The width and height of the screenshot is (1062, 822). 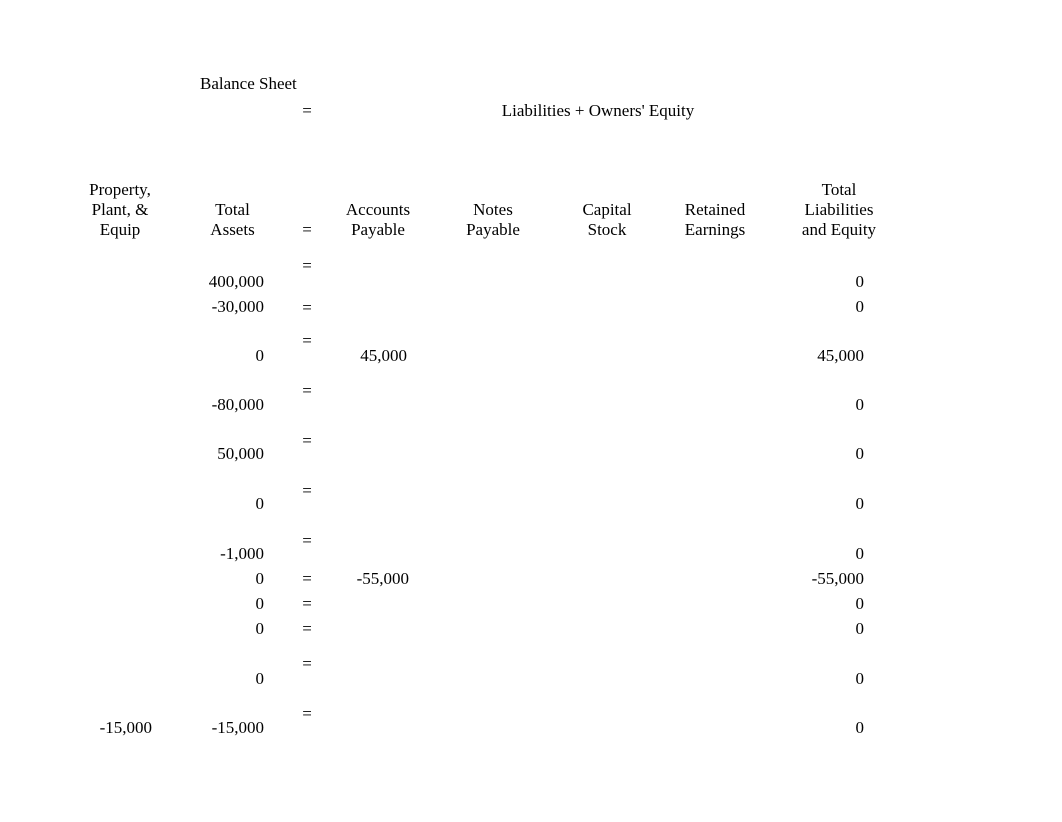 I want to click on header-ppe-line1: Property,, so click(x=120, y=189).